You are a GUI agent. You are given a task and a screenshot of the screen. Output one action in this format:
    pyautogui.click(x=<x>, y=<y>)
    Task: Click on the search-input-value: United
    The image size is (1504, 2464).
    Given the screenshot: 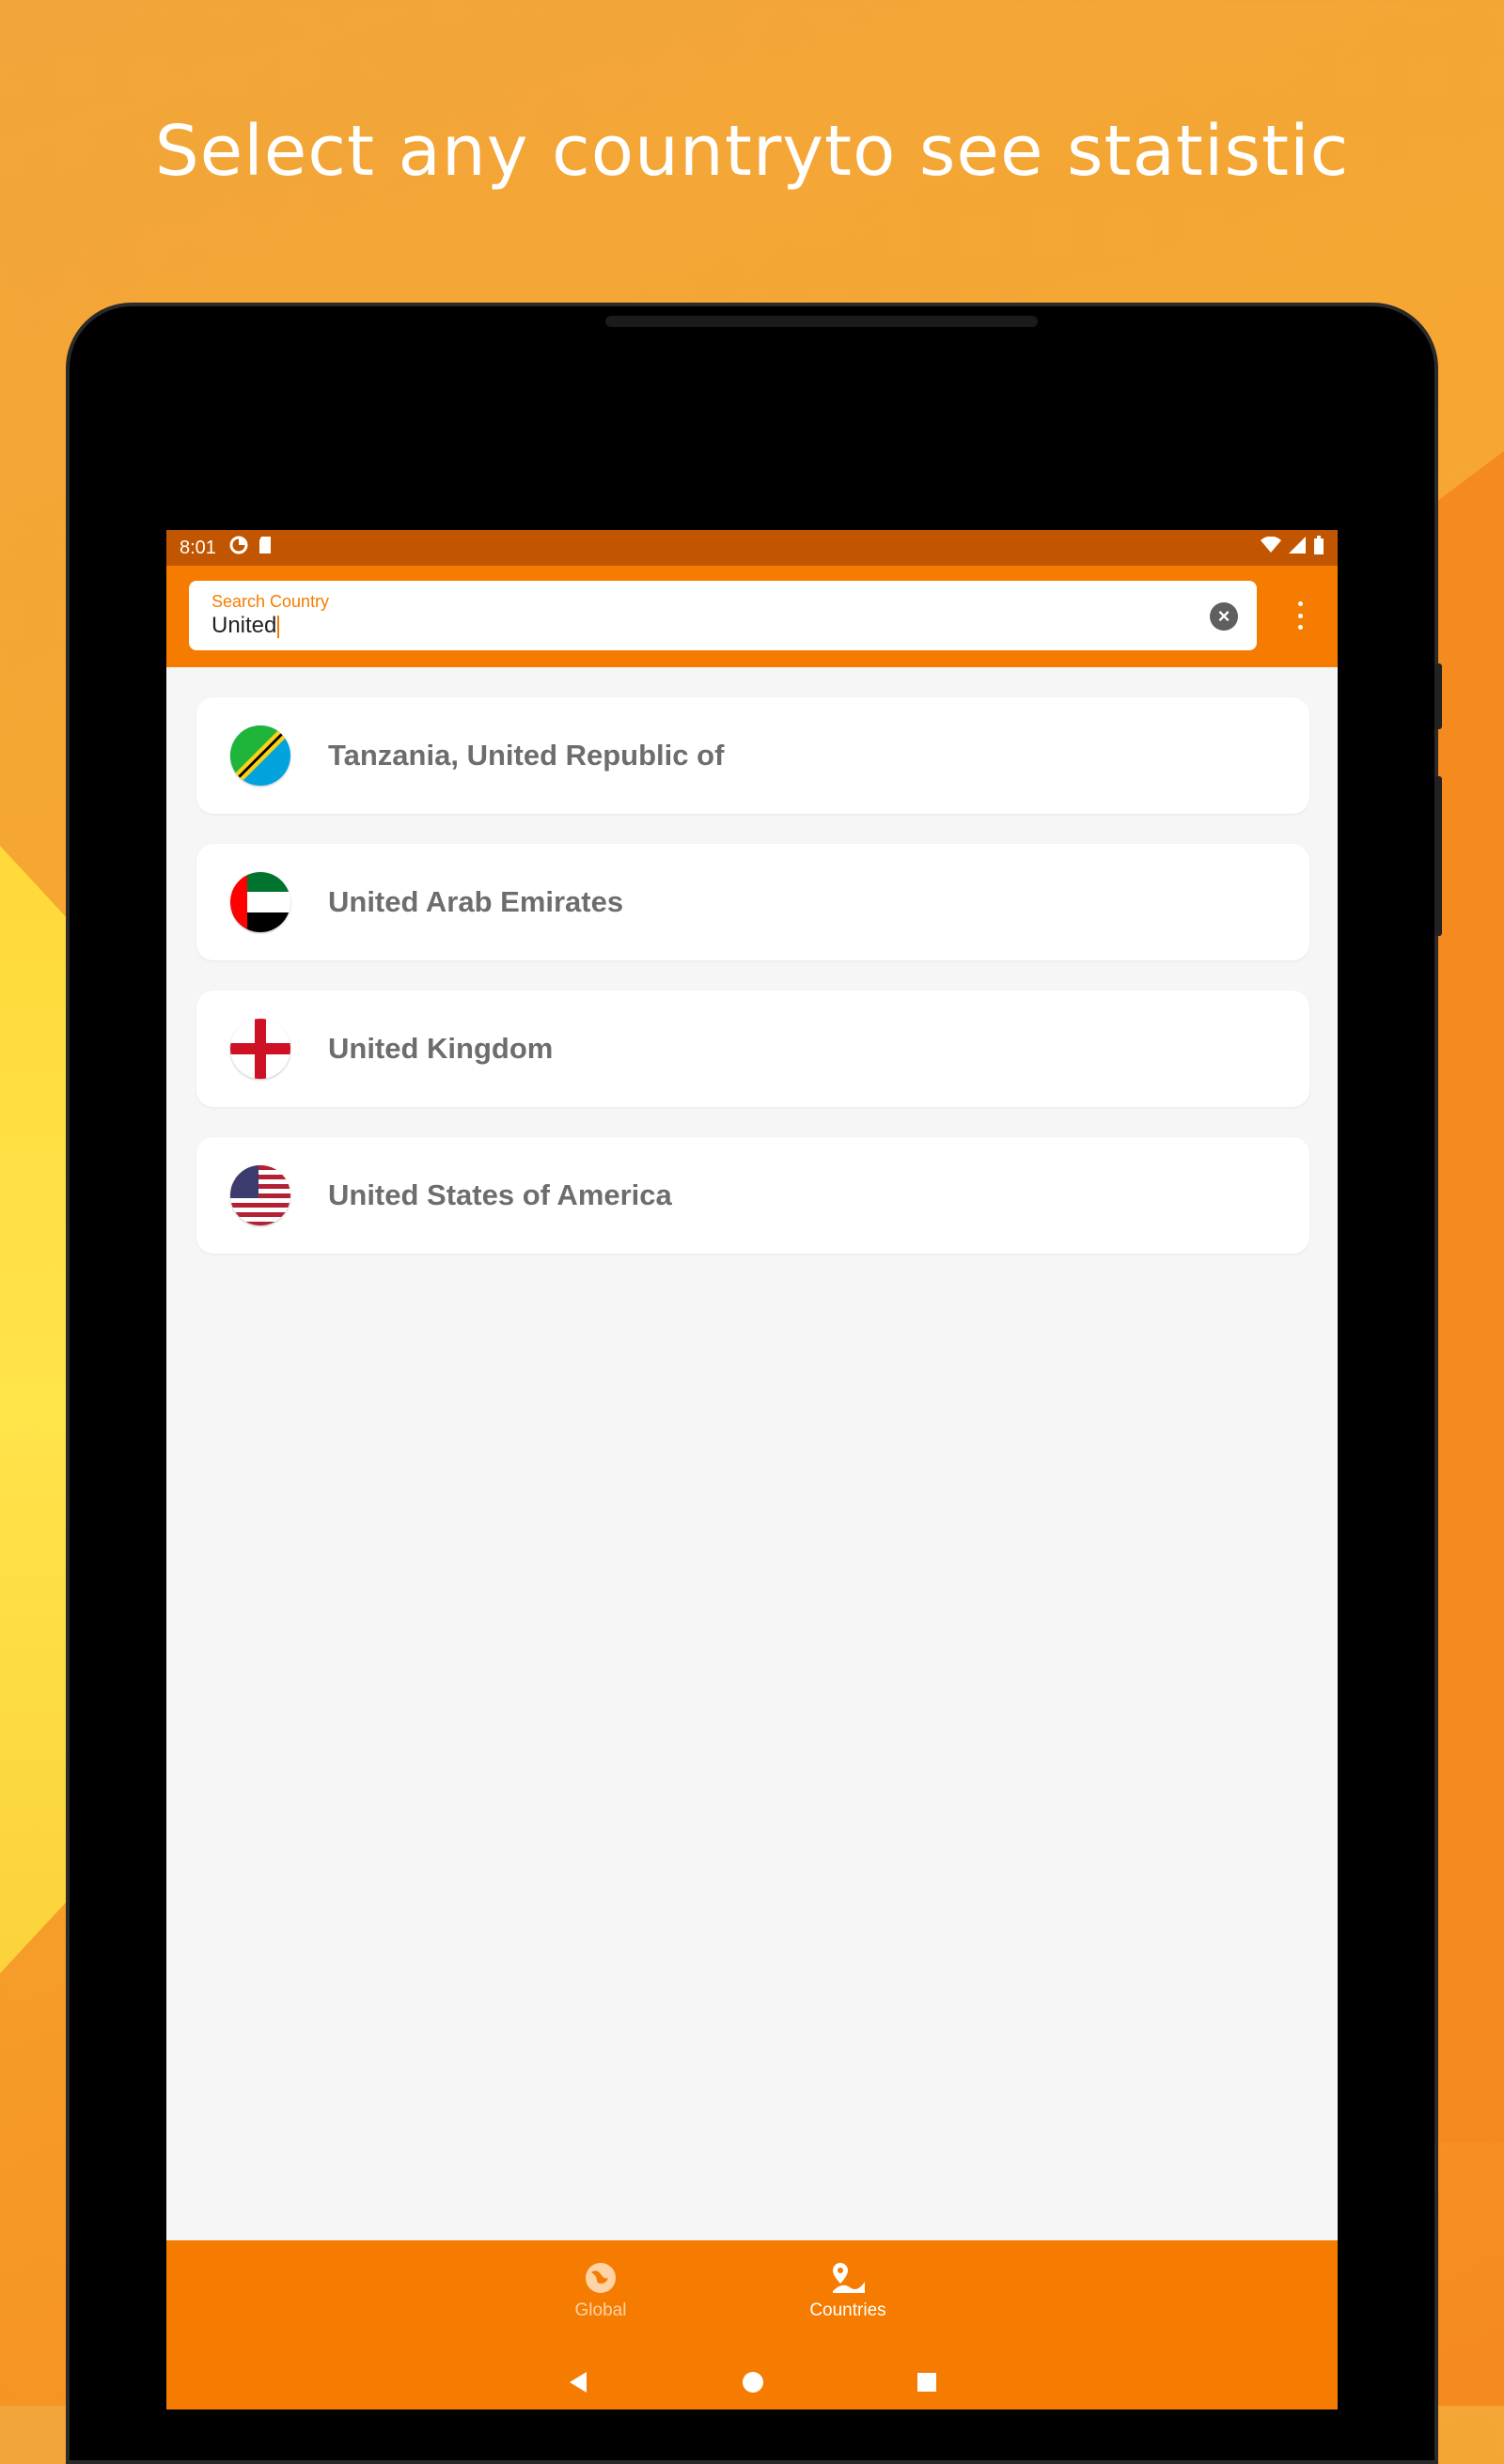 What is the action you would take?
    pyautogui.click(x=244, y=625)
    